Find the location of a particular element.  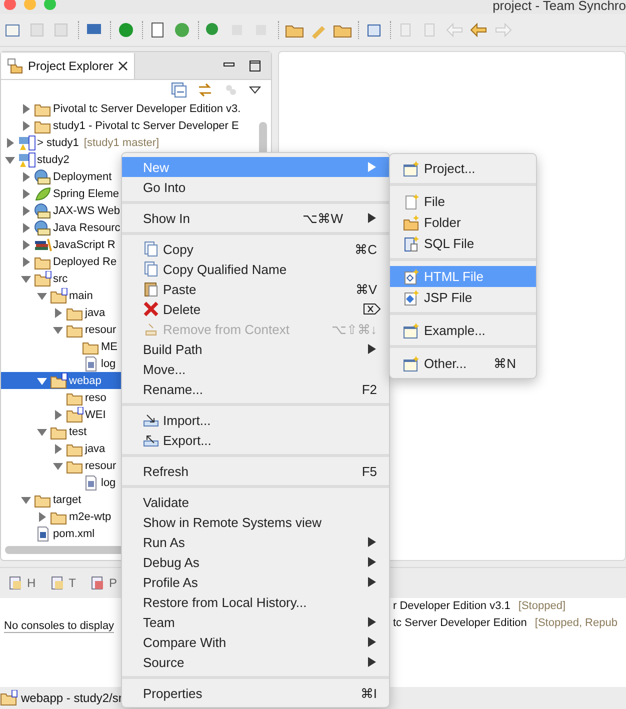

branch-label: [study1 master] is located at coordinates (122, 142).